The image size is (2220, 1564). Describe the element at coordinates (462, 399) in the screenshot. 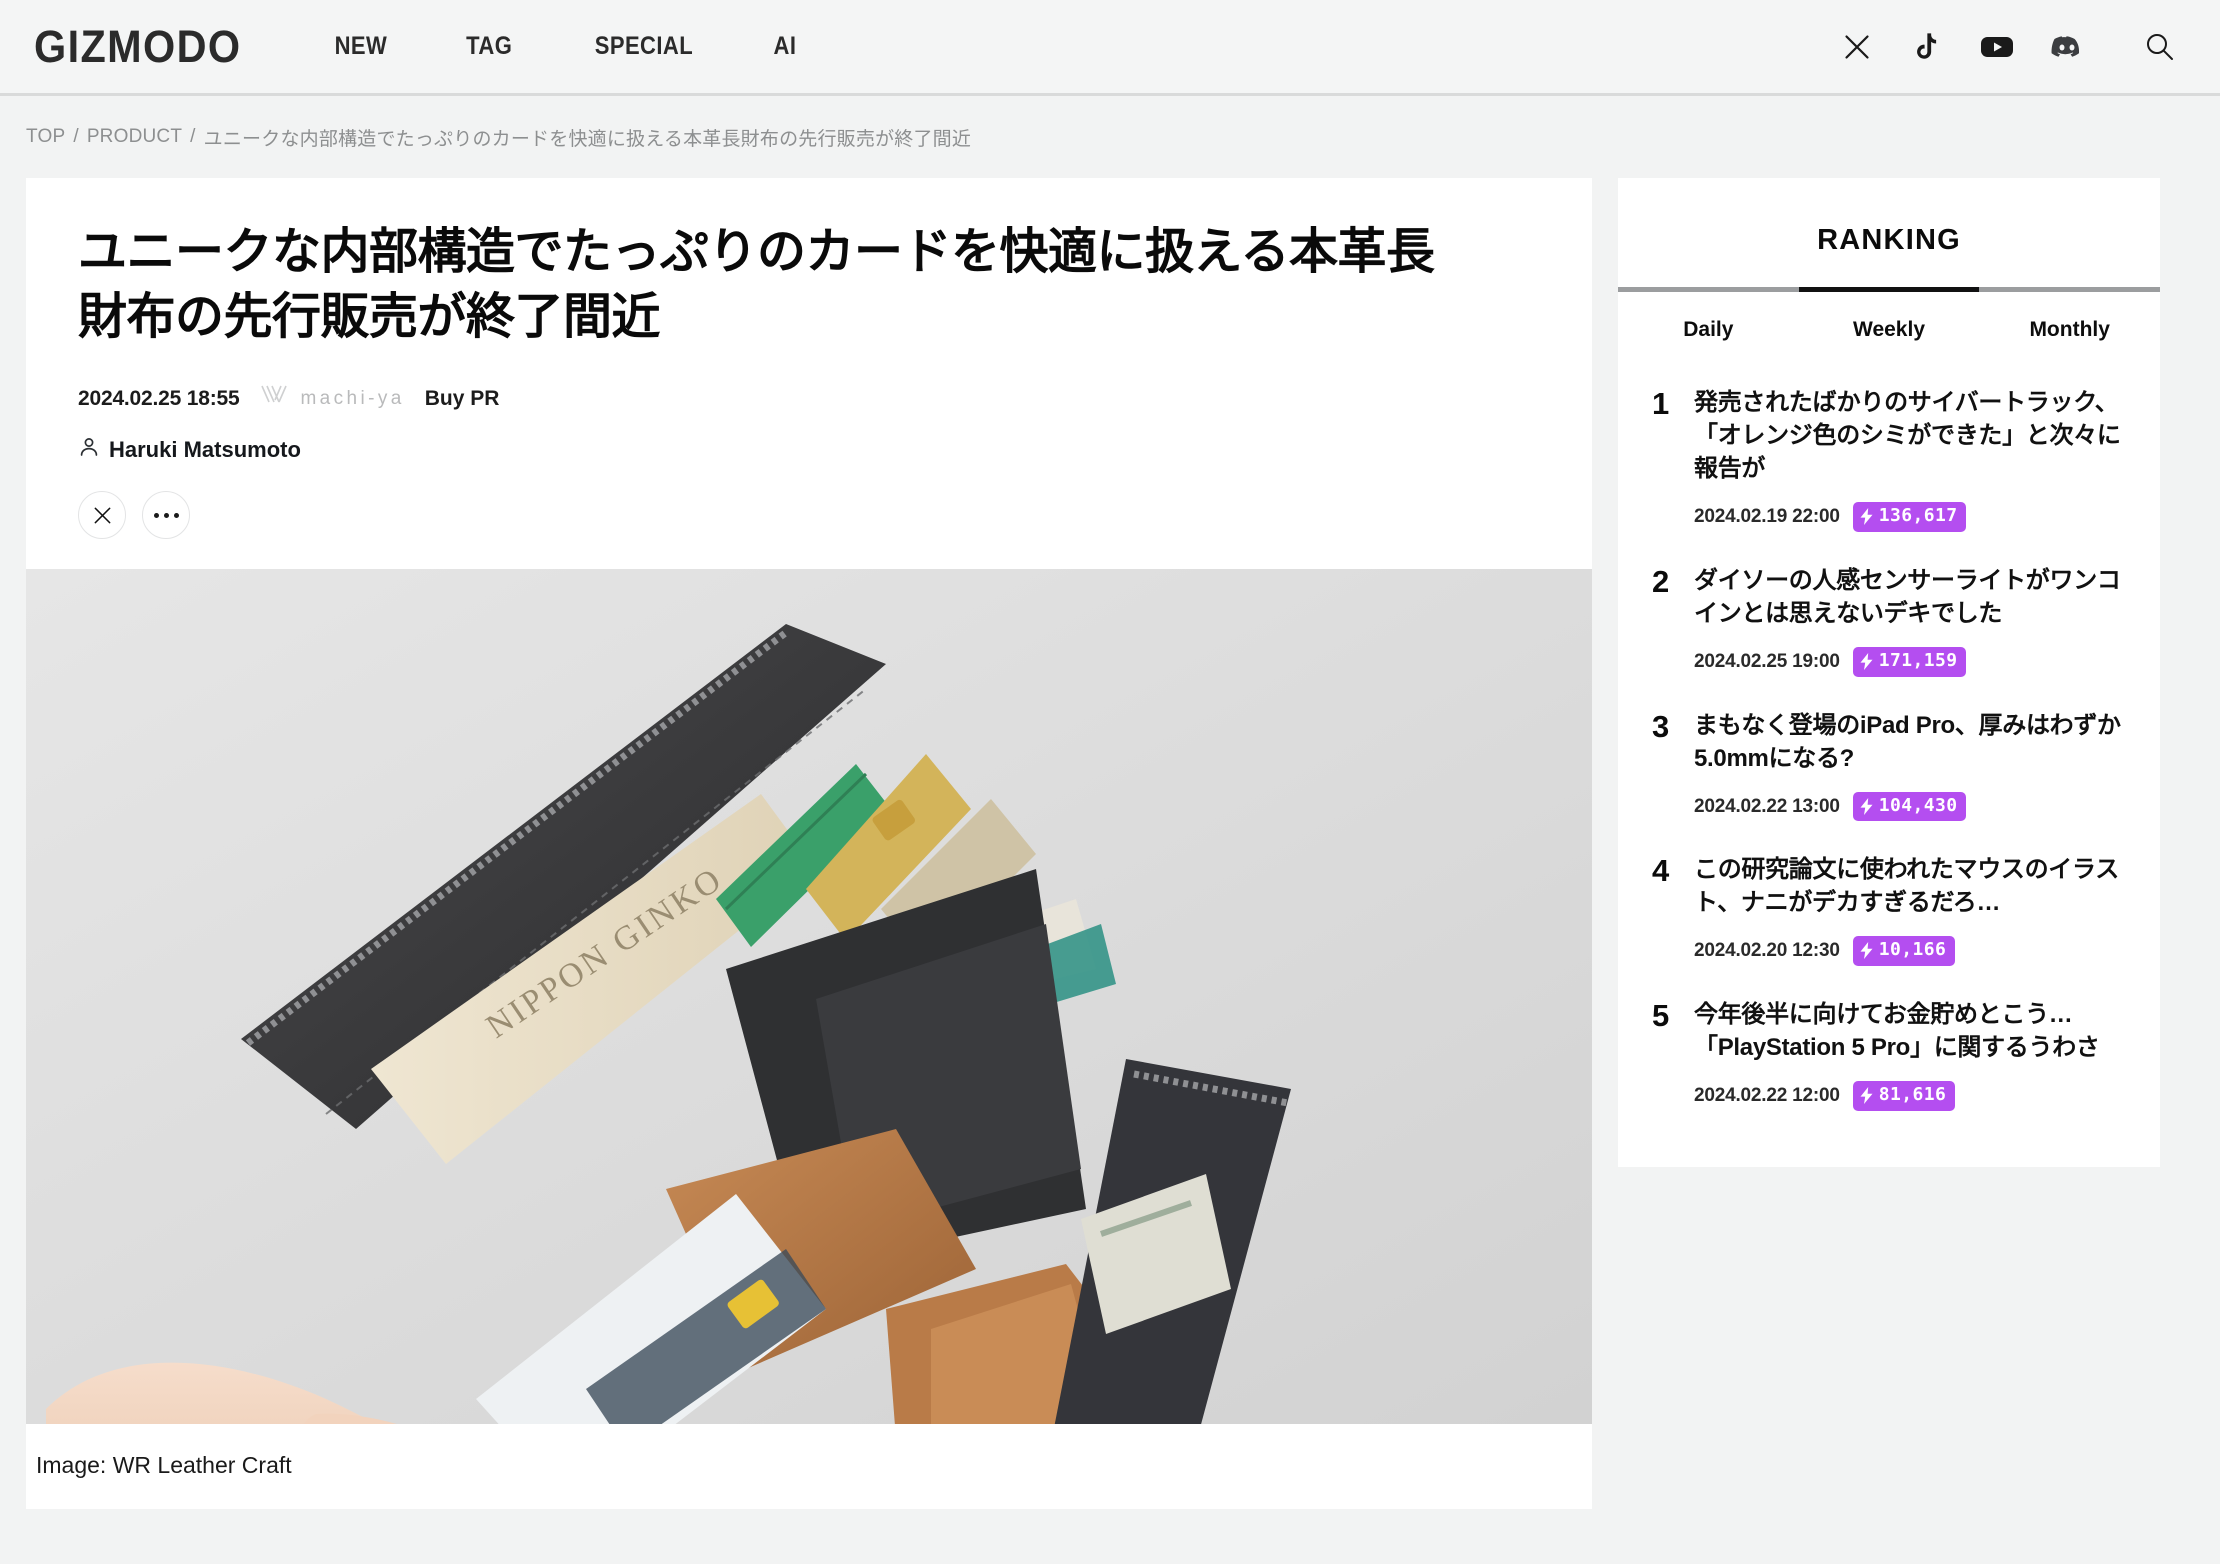

I see `buy-pr-label: Buy PR` at that location.